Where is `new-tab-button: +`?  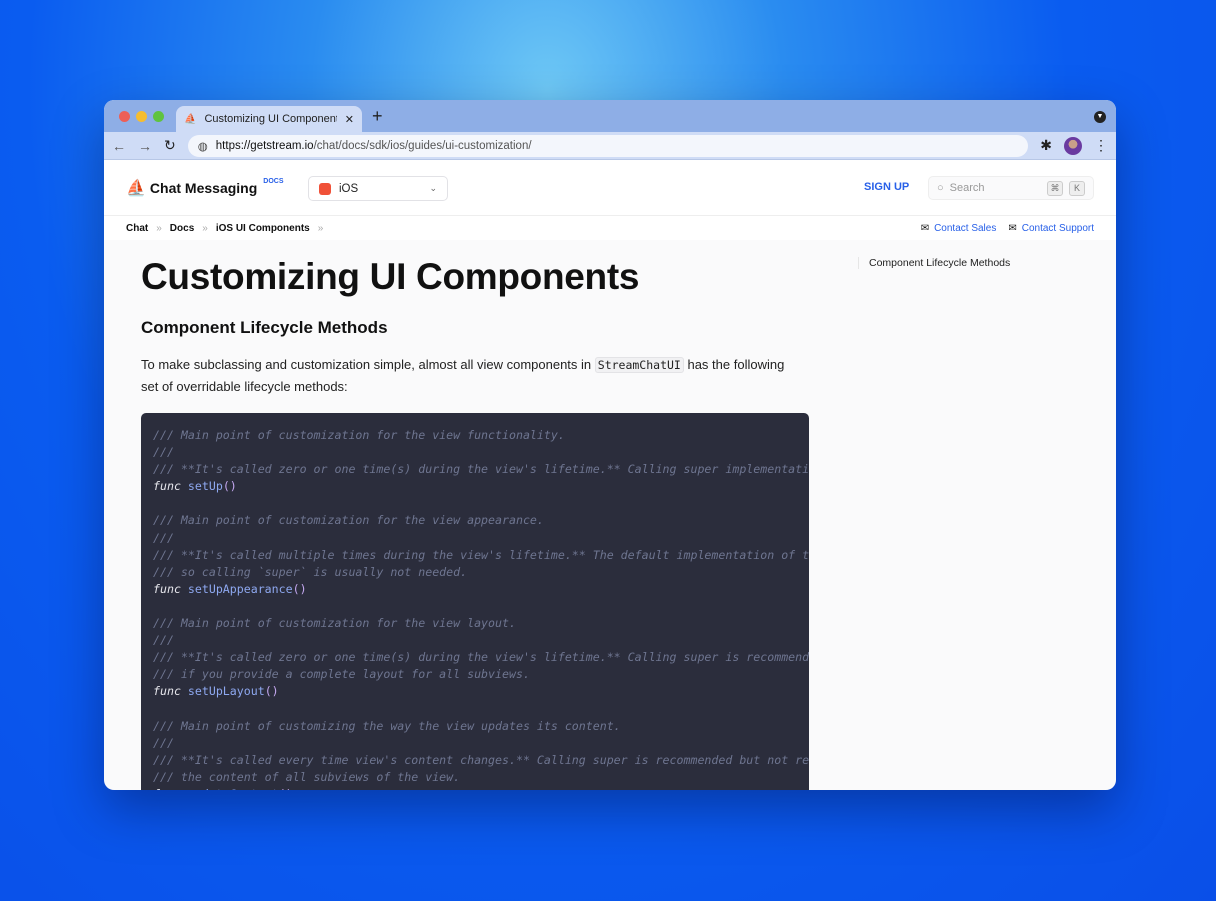
new-tab-button: + is located at coordinates (377, 116).